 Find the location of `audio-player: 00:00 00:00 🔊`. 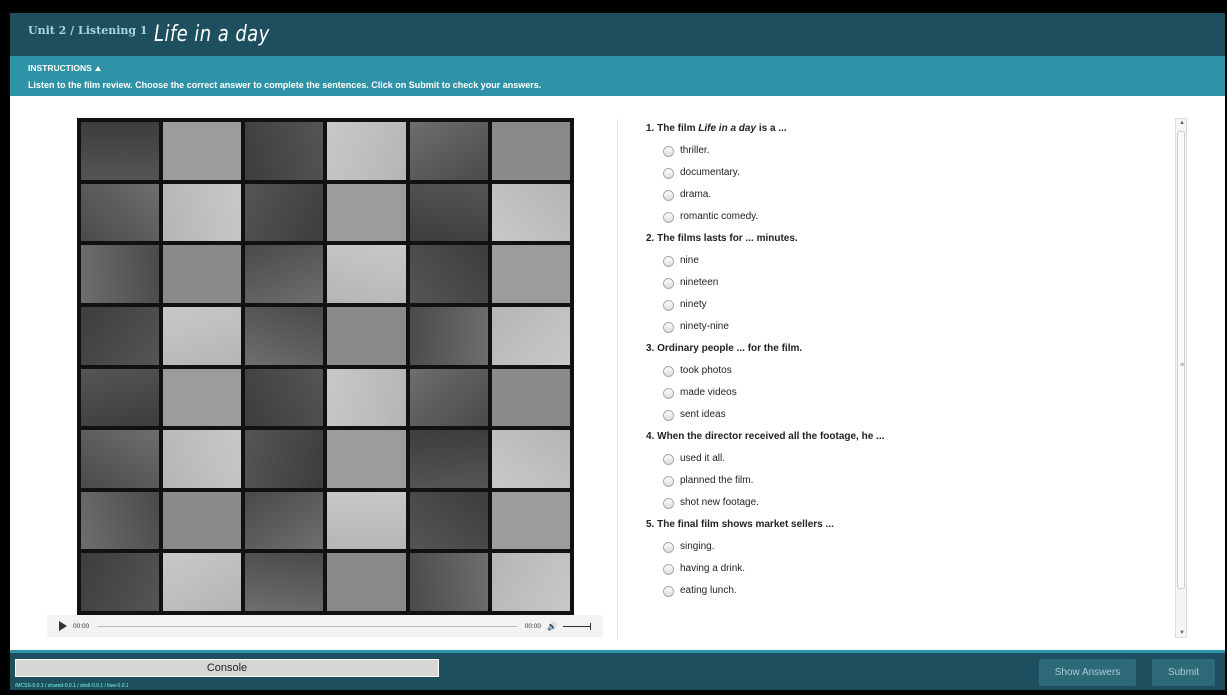

audio-player: 00:00 00:00 🔊 is located at coordinates (325, 626).